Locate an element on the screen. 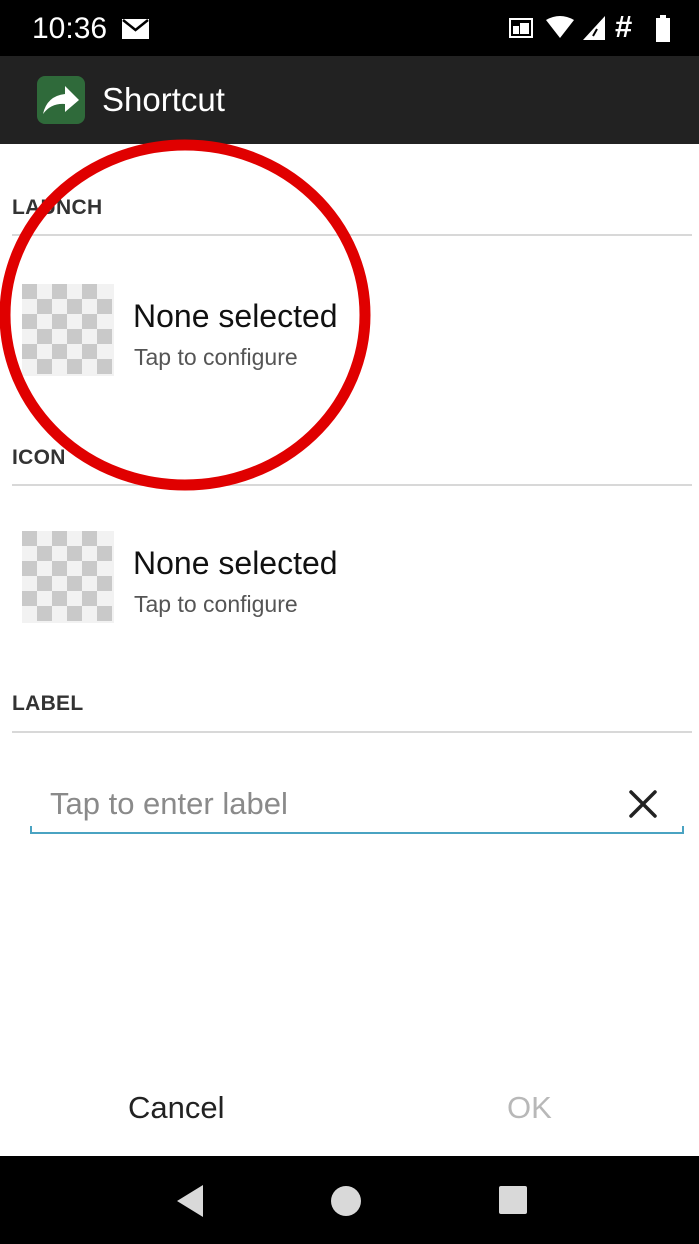 The width and height of the screenshot is (699, 1244). input-underline-right-tick is located at coordinates (683, 830).